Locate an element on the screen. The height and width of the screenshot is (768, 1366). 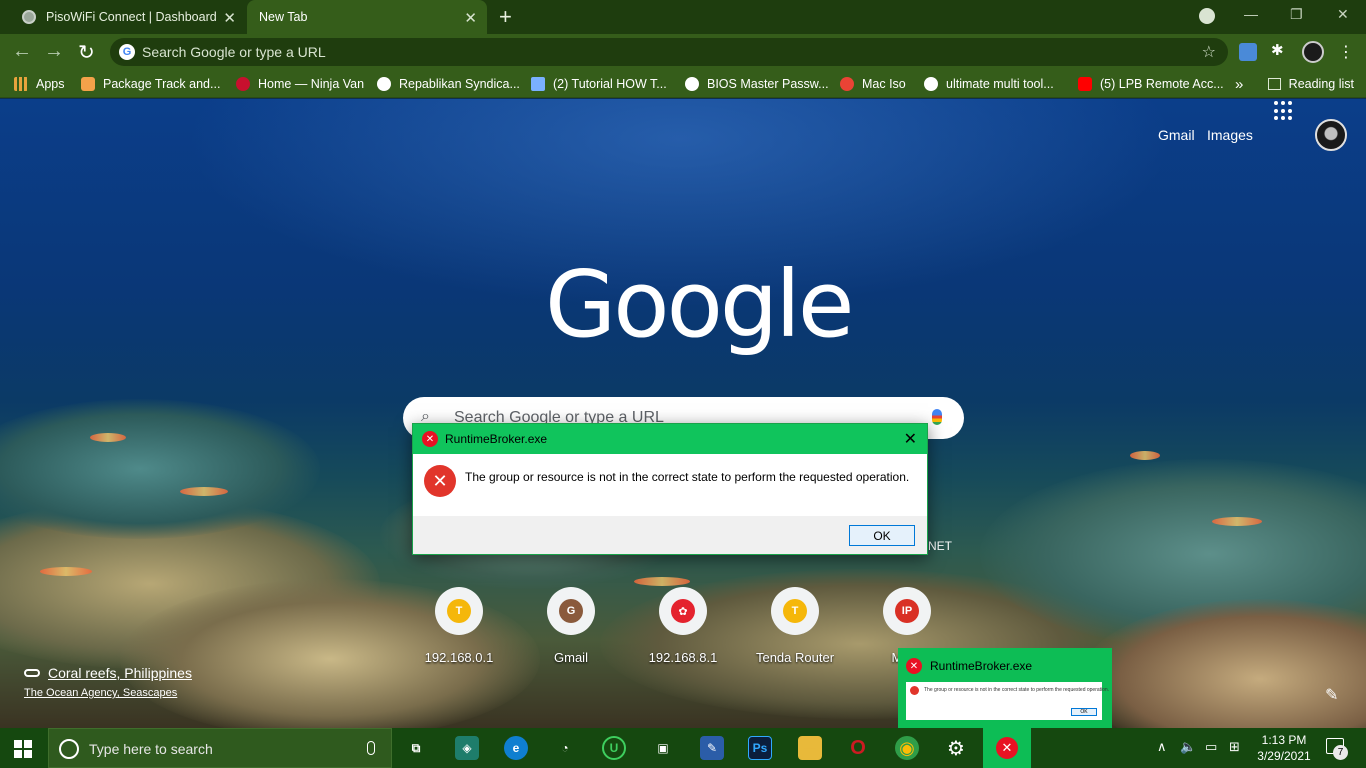
settings-icon: ⚙ is located at coordinates (956, 748).